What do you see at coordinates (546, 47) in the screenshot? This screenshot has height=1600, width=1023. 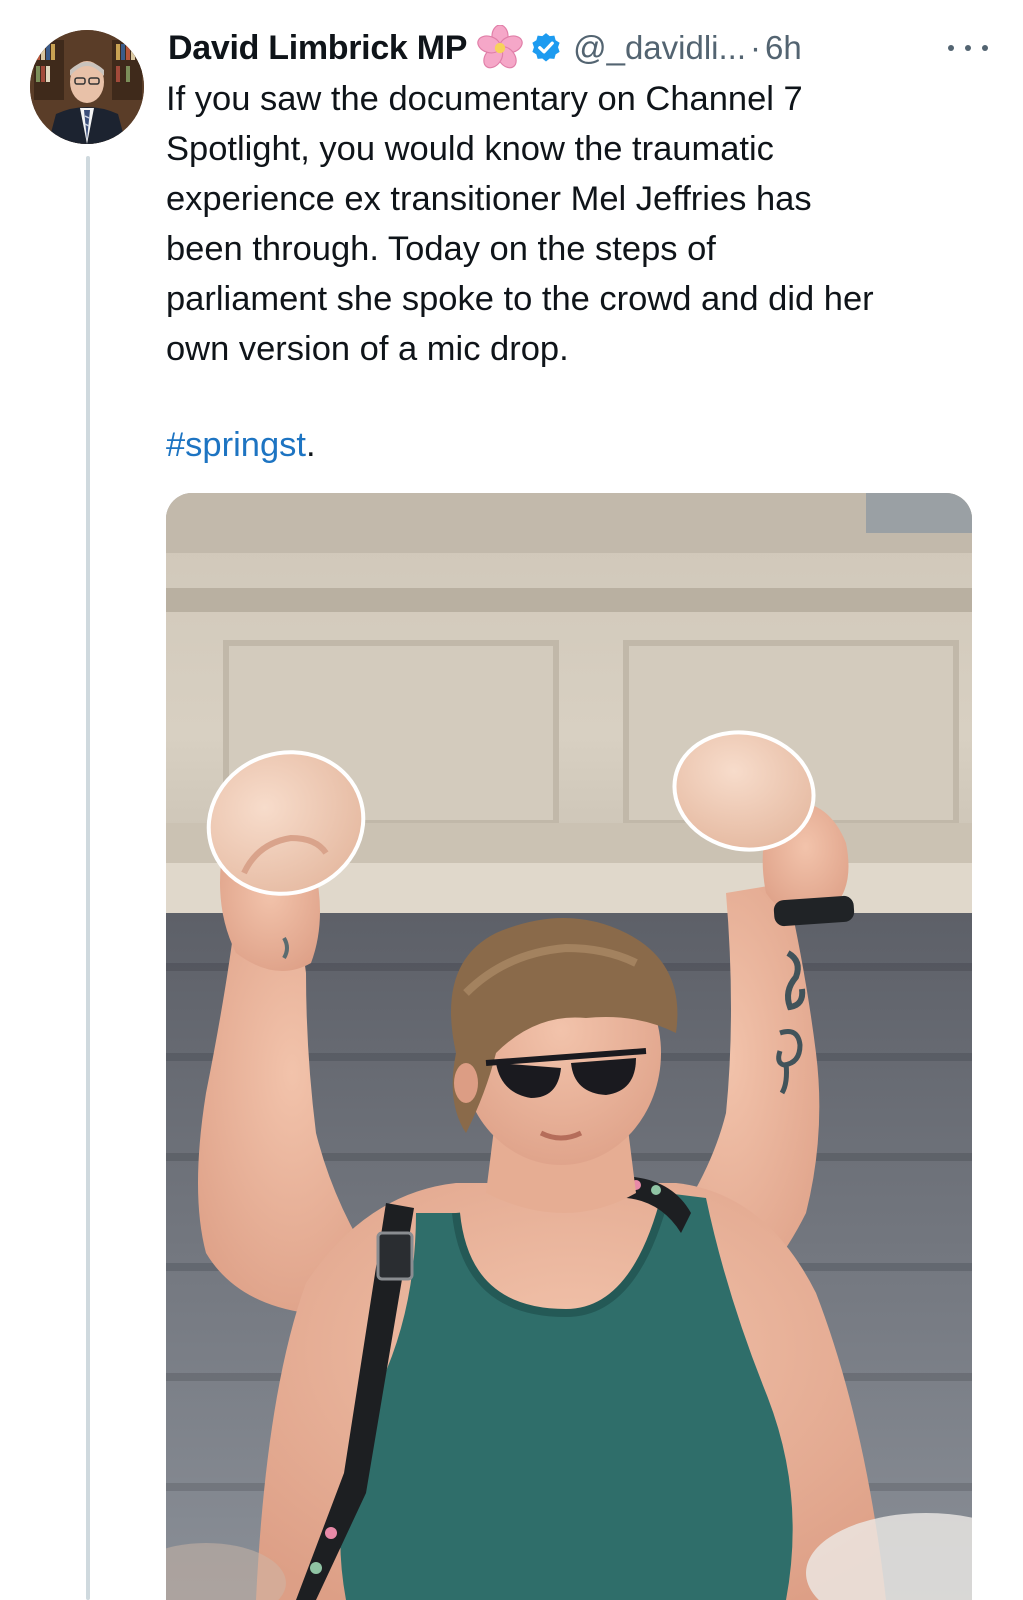 I see `verified-badge-icon` at bounding box center [546, 47].